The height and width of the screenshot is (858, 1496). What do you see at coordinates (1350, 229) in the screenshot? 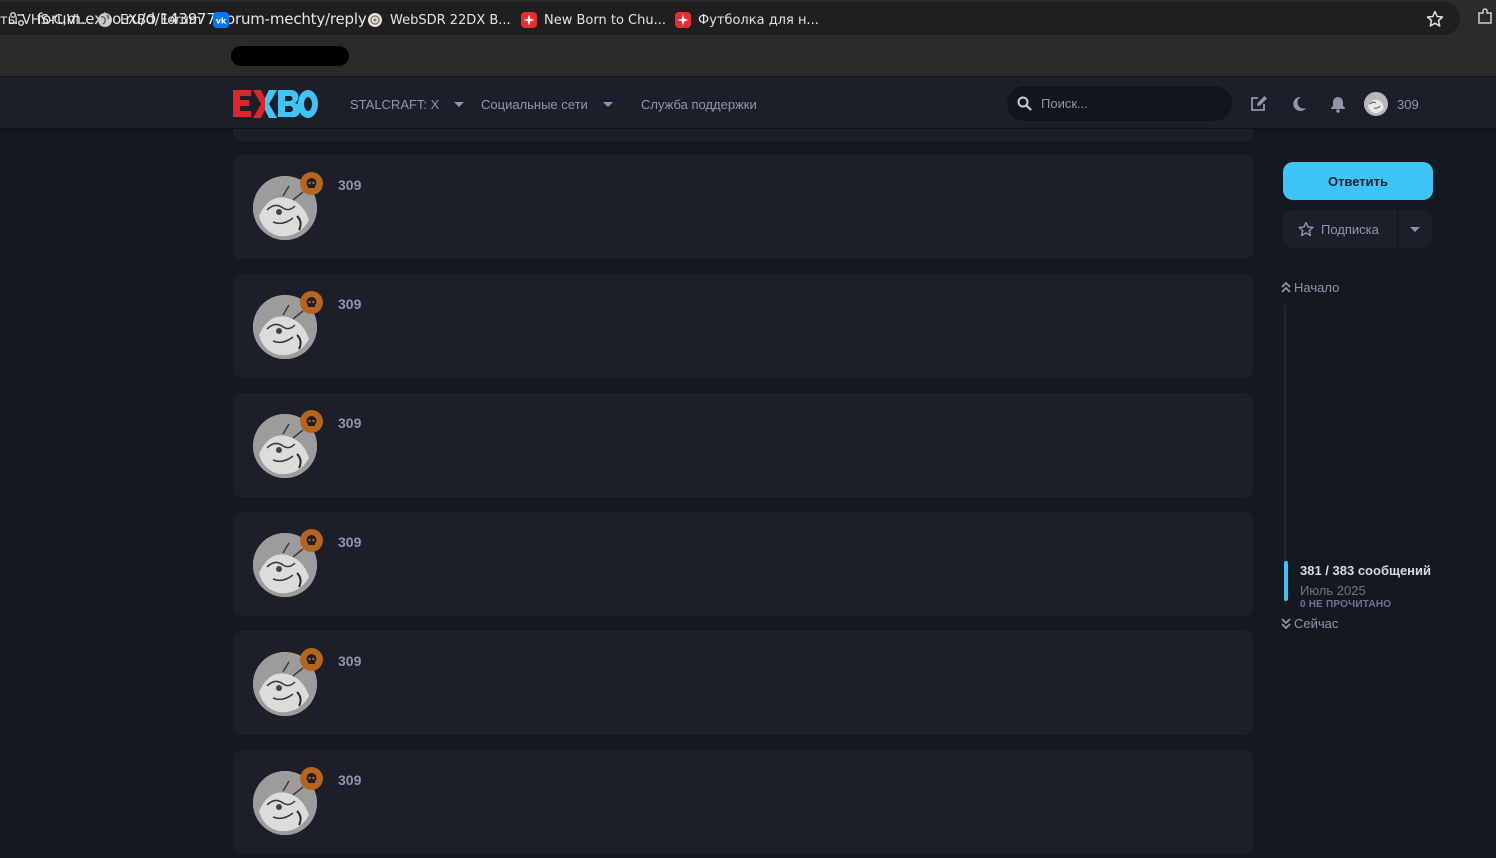
I see `subscribe-label: Подписка` at bounding box center [1350, 229].